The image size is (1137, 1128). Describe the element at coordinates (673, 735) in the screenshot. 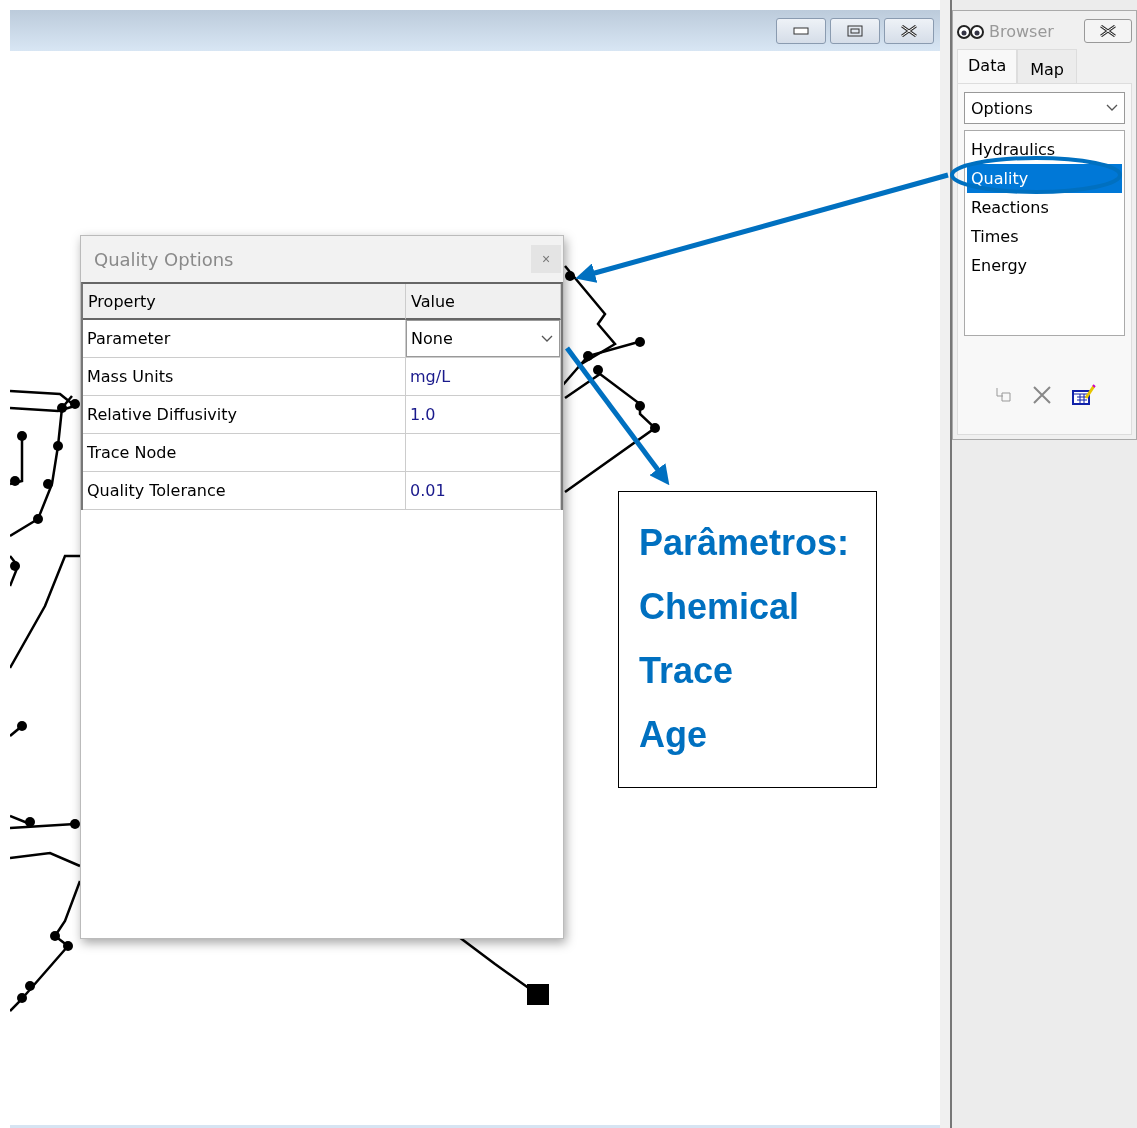

I see `annotation-text: Age` at that location.